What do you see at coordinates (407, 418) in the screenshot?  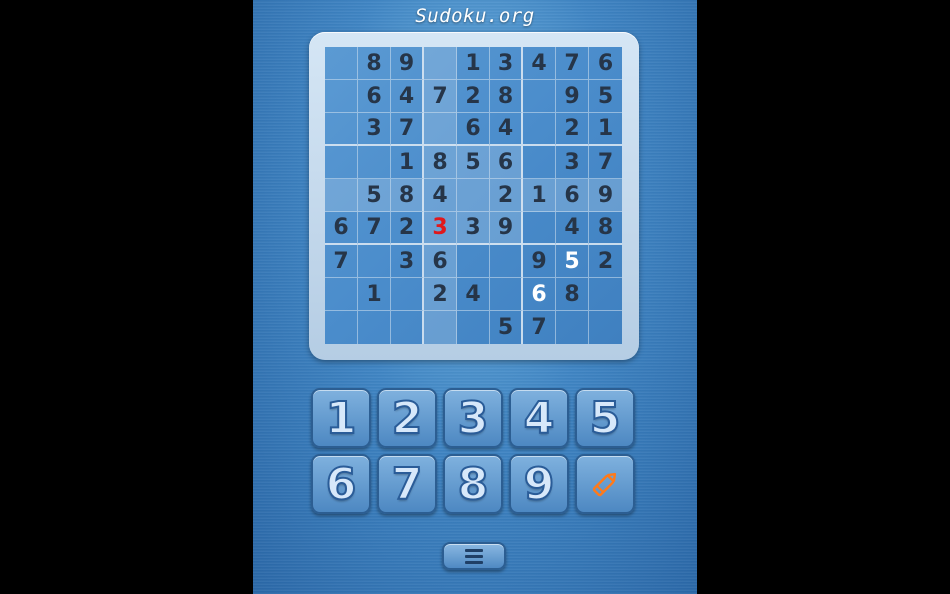 I see `digit-key-2: 2` at bounding box center [407, 418].